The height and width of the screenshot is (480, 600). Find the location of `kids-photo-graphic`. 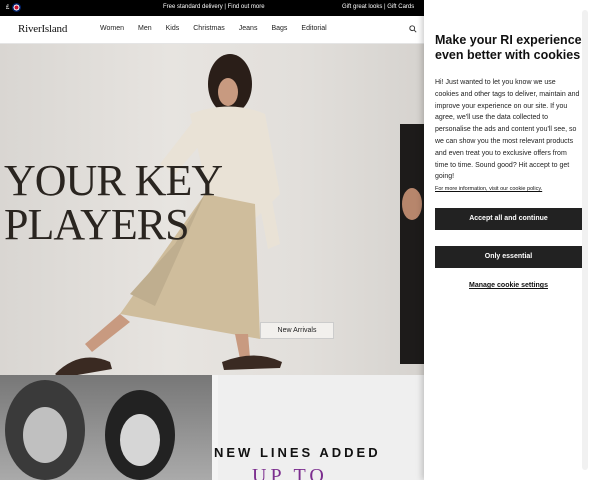

kids-photo-graphic is located at coordinates (90, 430).